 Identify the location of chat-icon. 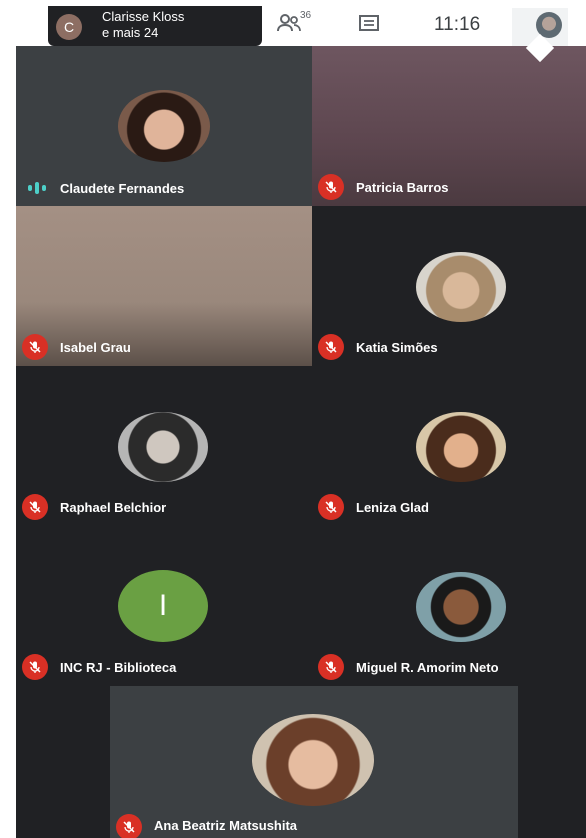
(369, 23).